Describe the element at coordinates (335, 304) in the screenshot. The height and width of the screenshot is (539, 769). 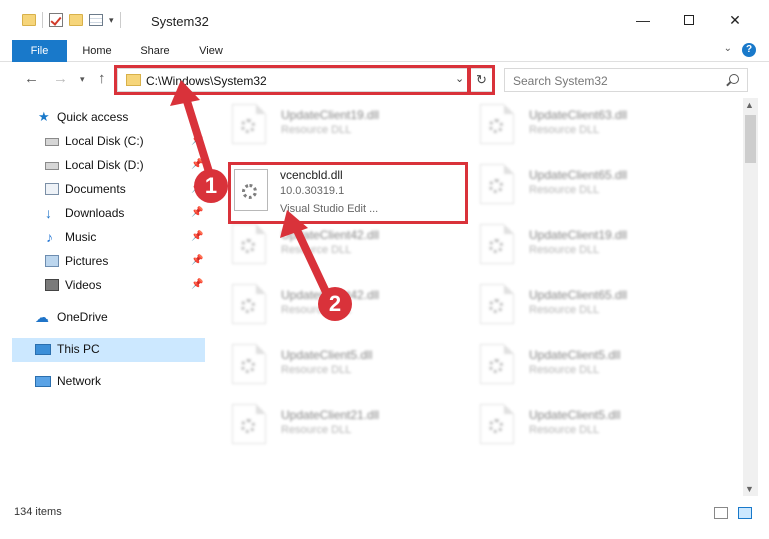
I see `step-badge-2: 2` at that location.